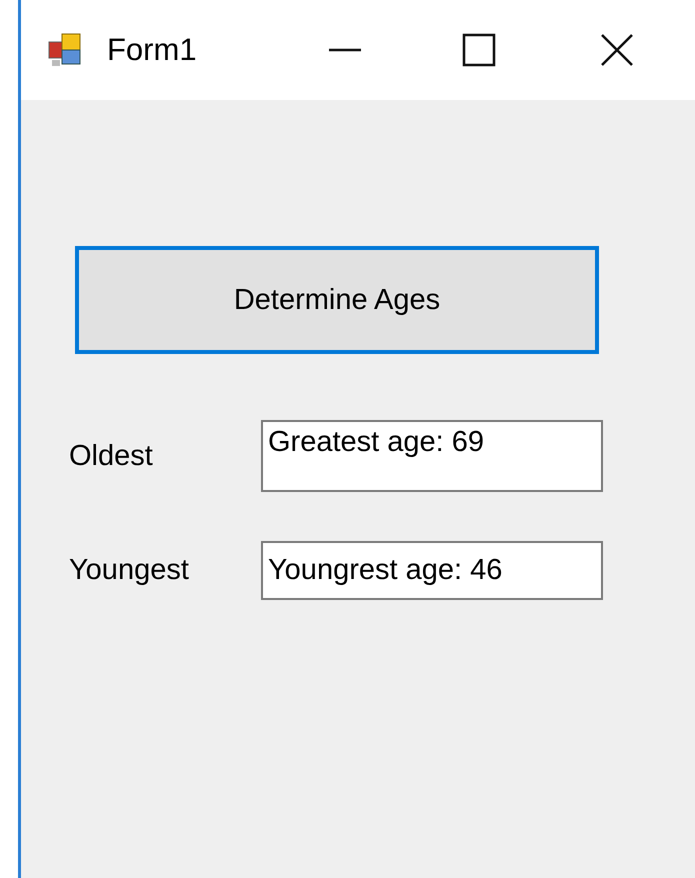 The height and width of the screenshot is (878, 695). Describe the element at coordinates (432, 570) in the screenshot. I see `text-field: Youngrest age: 46` at that location.